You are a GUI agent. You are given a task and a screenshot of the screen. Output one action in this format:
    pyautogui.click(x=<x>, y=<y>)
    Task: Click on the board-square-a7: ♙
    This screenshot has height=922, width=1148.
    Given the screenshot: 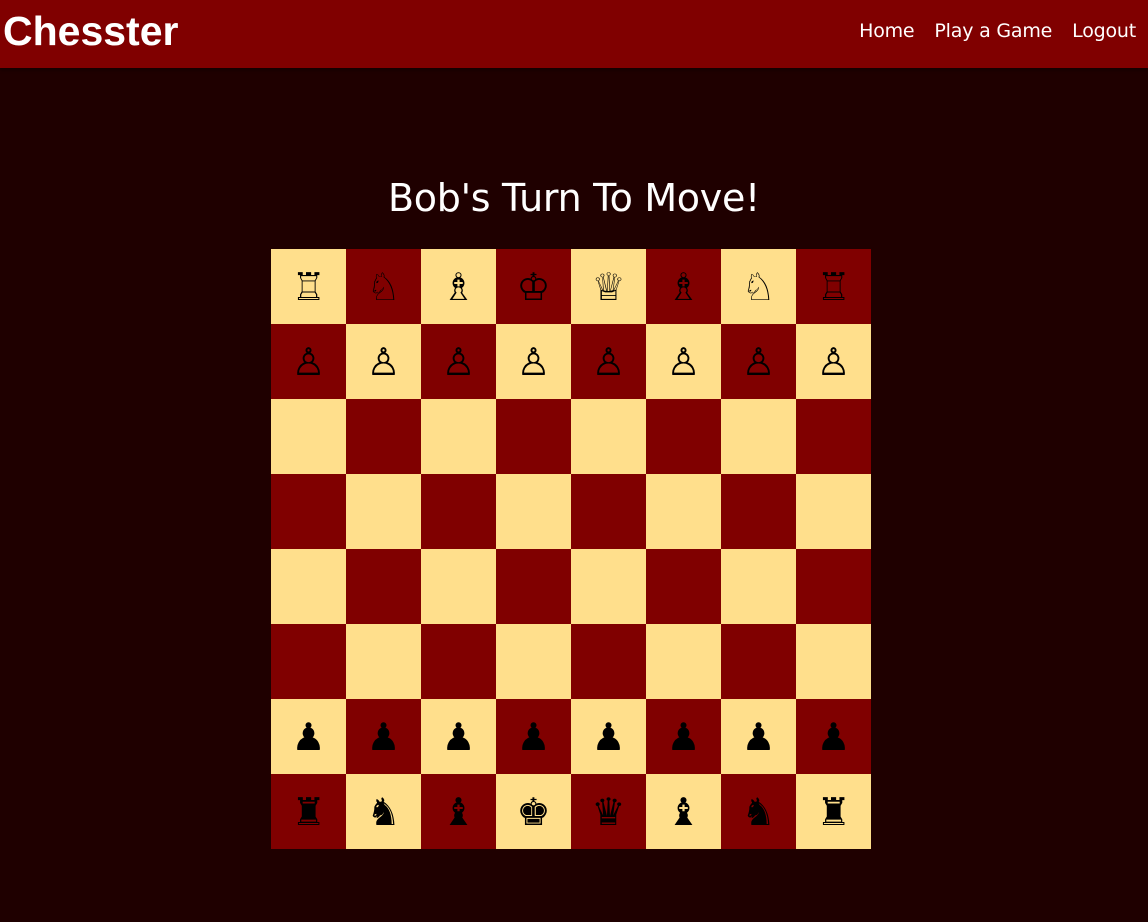 What is the action you would take?
    pyautogui.click(x=308, y=361)
    